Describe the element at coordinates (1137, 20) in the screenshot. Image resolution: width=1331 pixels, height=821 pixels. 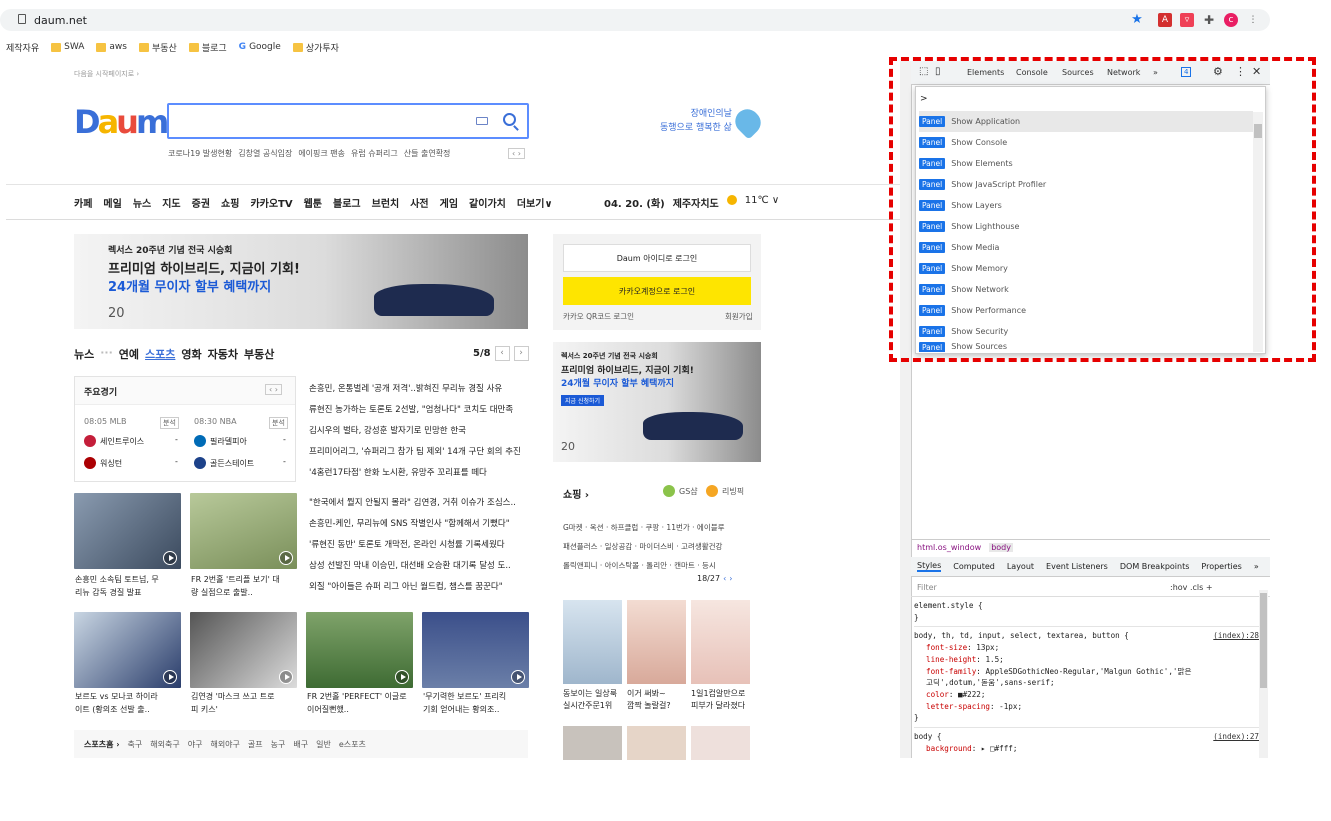
I see `star-icon: ★` at that location.